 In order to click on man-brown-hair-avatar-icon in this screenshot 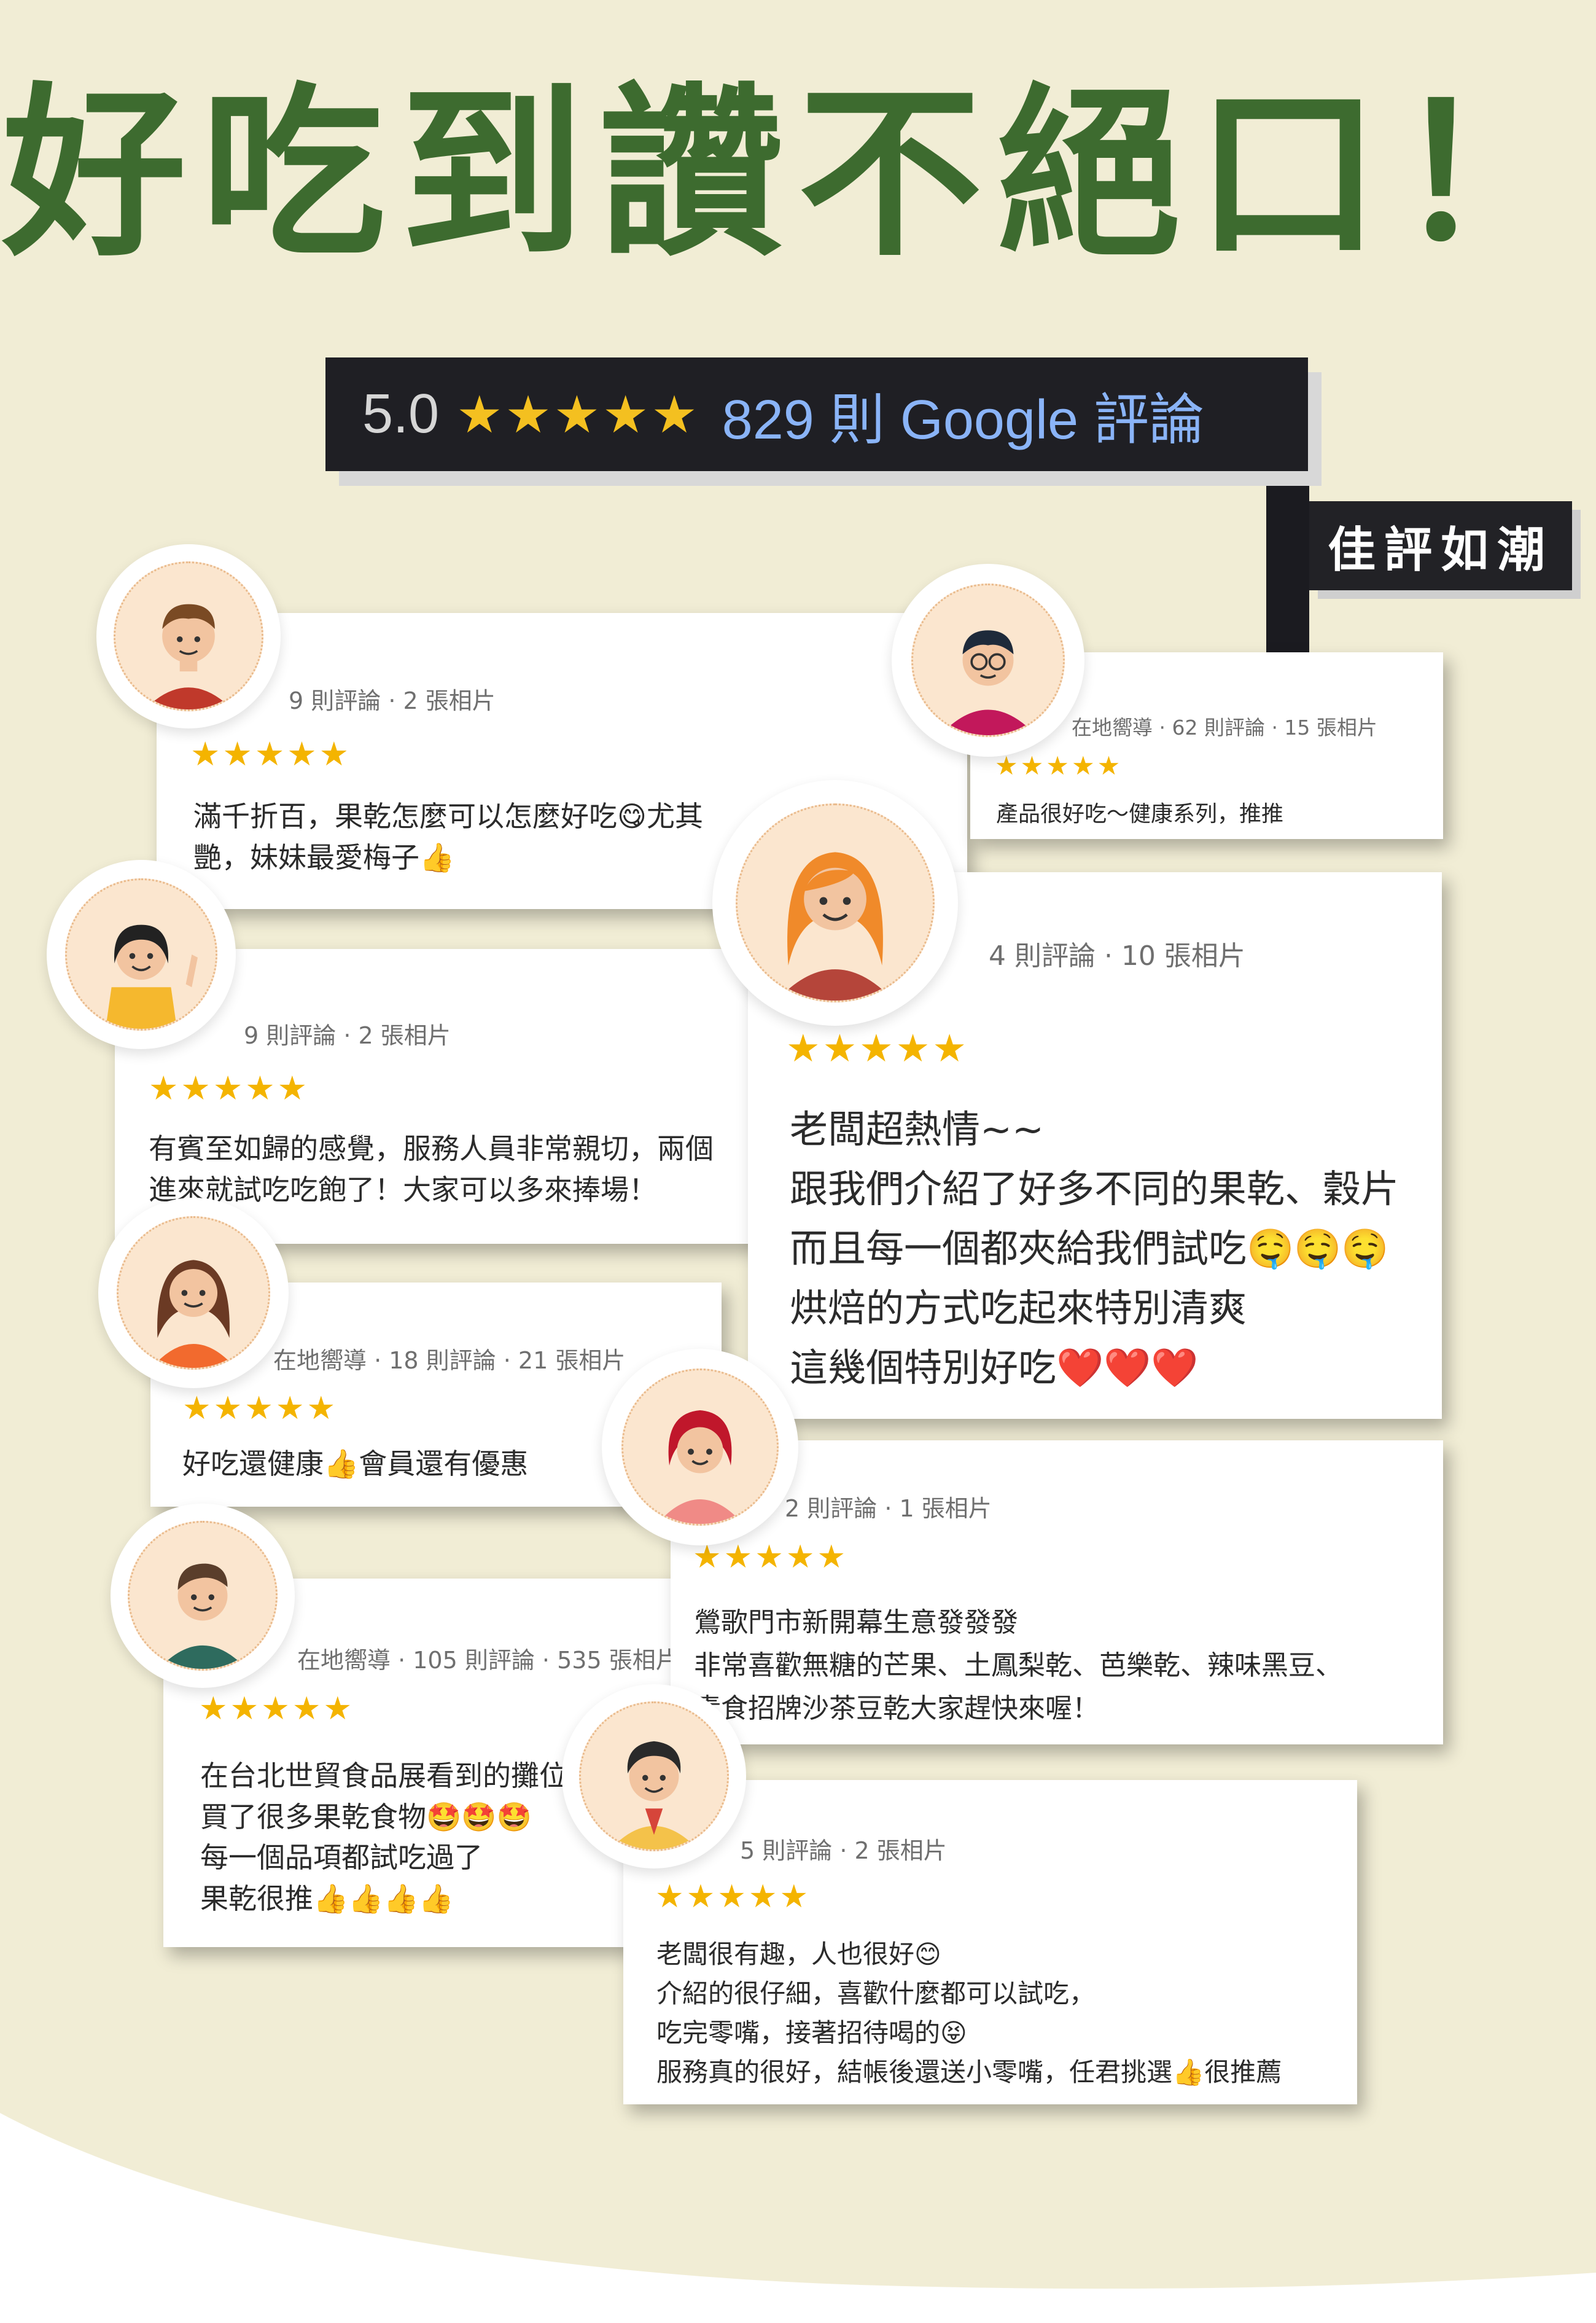, I will do `click(188, 636)`.